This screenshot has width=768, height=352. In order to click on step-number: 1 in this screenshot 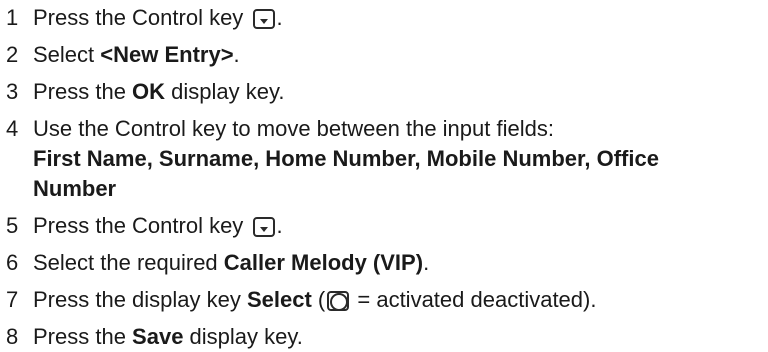, I will do `click(12, 17)`.